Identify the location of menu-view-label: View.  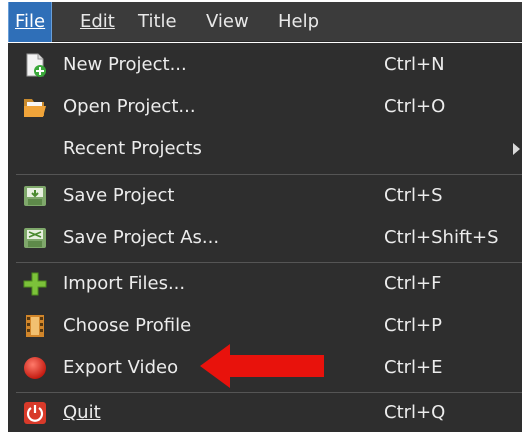
(227, 21).